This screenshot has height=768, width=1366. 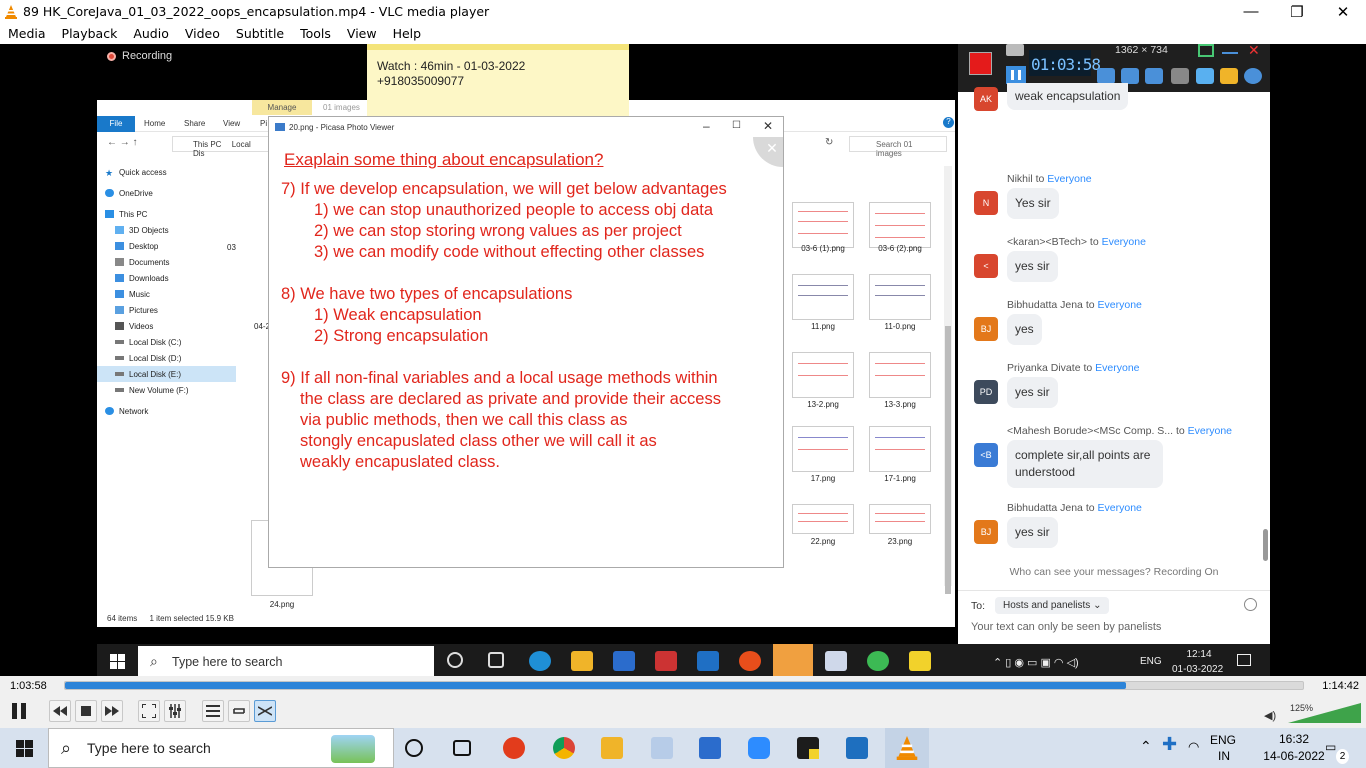 What do you see at coordinates (1270, 715) in the screenshot?
I see `speaker-icon: ◀)` at bounding box center [1270, 715].